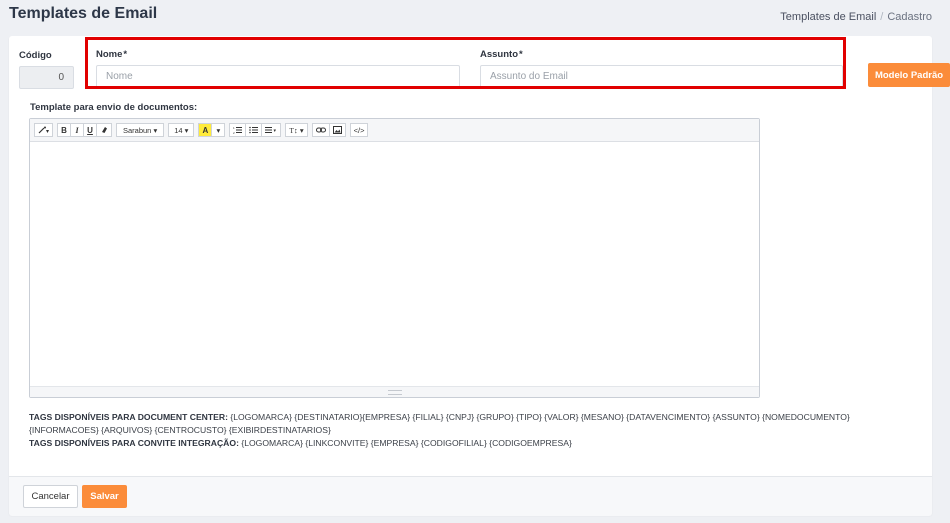  Describe the element at coordinates (104, 496) in the screenshot. I see `save-button: Salvar` at that location.